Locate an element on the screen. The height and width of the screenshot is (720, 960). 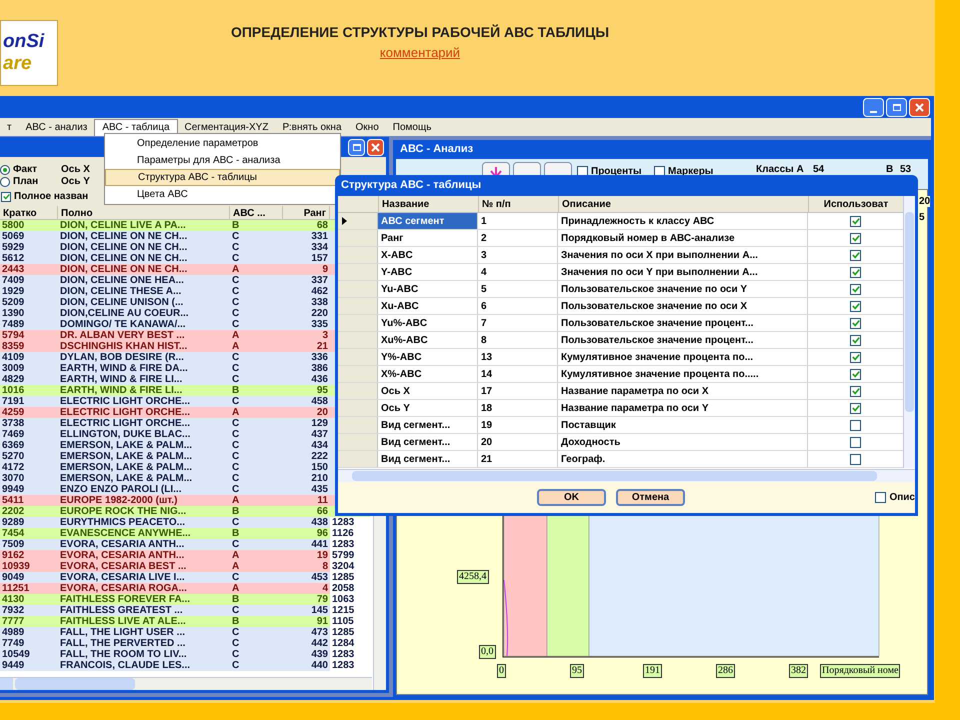
table-cell: Порядковый номер в АВС-анализе is located at coordinates (683, 238).